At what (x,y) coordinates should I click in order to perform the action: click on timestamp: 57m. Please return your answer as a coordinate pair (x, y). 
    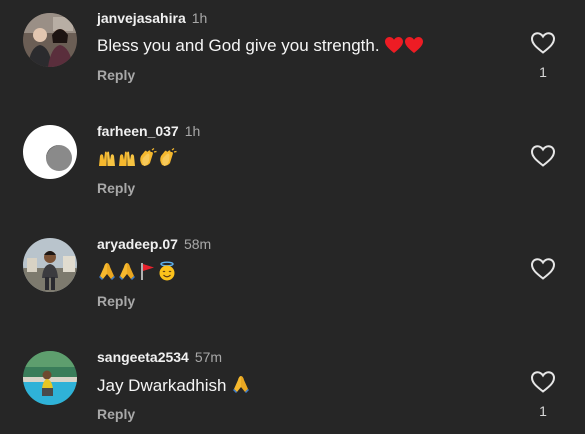
    Looking at the image, I should click on (208, 357).